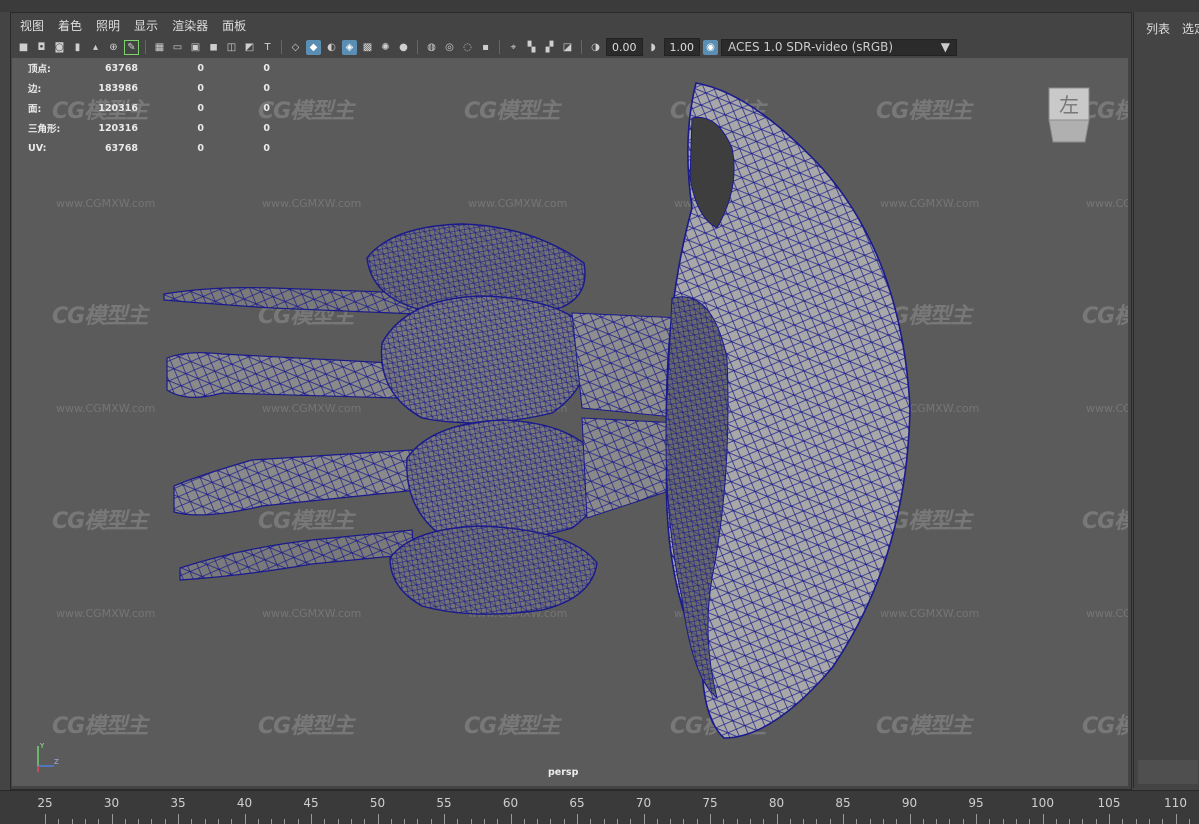 The width and height of the screenshot is (1199, 824). I want to click on safe-title-icon: T, so click(267, 47).